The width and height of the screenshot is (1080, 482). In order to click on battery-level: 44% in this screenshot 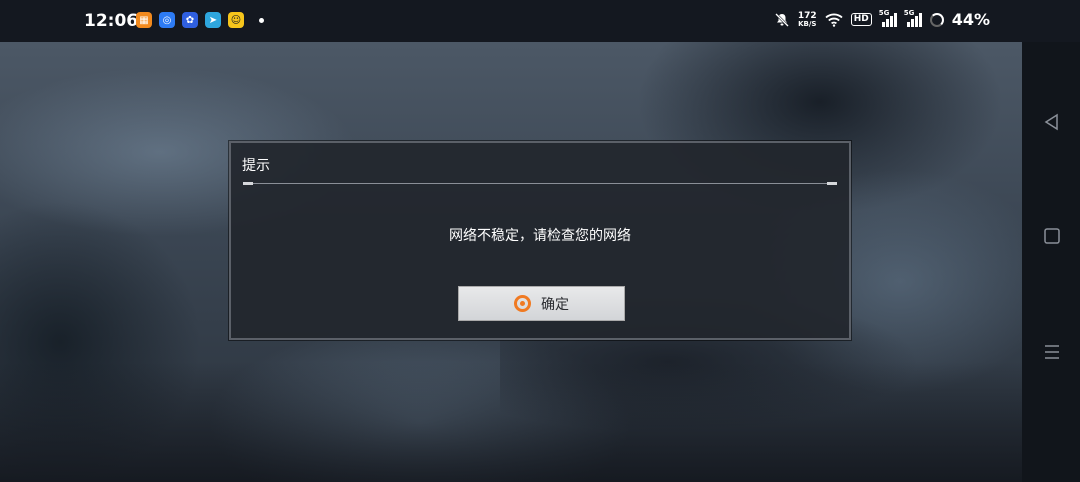, I will do `click(970, 19)`.